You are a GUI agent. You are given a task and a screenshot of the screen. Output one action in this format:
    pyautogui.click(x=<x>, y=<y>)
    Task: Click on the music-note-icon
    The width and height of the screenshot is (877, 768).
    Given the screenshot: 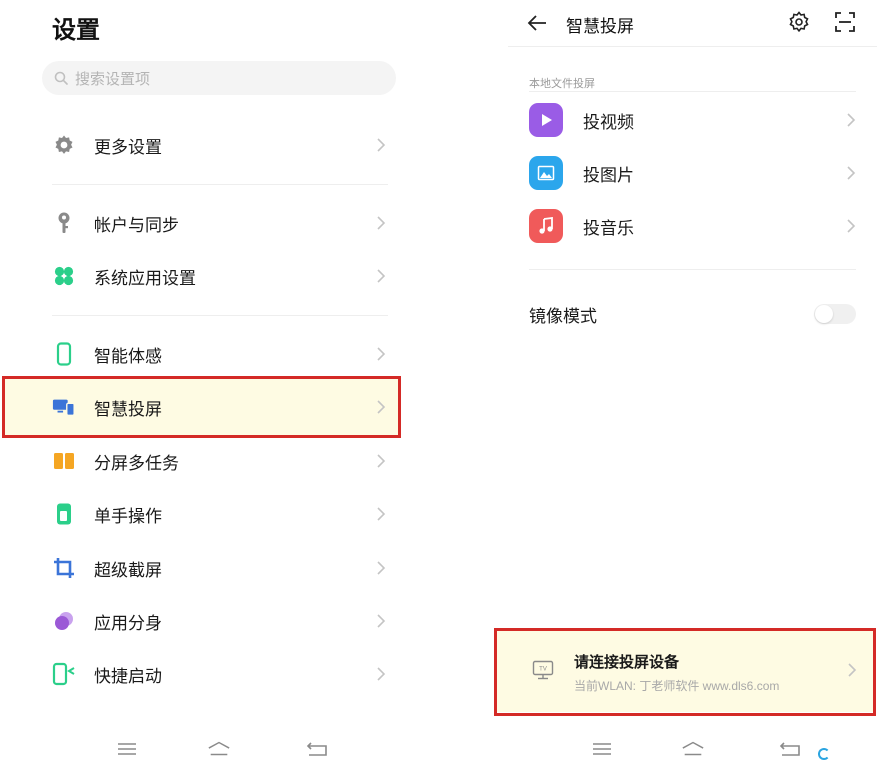 What is the action you would take?
    pyautogui.click(x=546, y=226)
    